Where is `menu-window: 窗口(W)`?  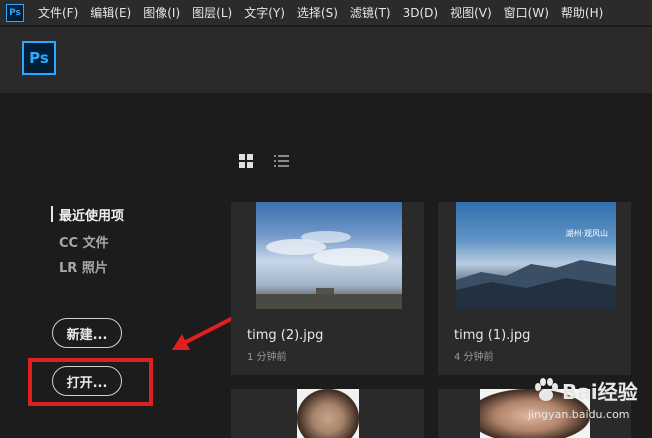
menu-window: 窗口(W) is located at coordinates (526, 12).